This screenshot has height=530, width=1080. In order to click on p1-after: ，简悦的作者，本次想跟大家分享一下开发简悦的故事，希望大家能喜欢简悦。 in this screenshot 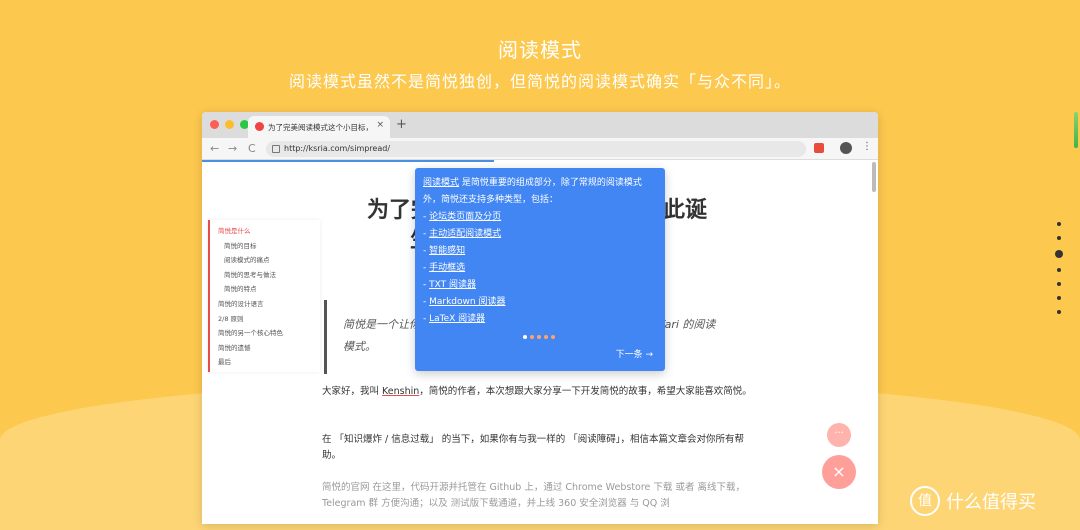, I will do `click(585, 391)`.